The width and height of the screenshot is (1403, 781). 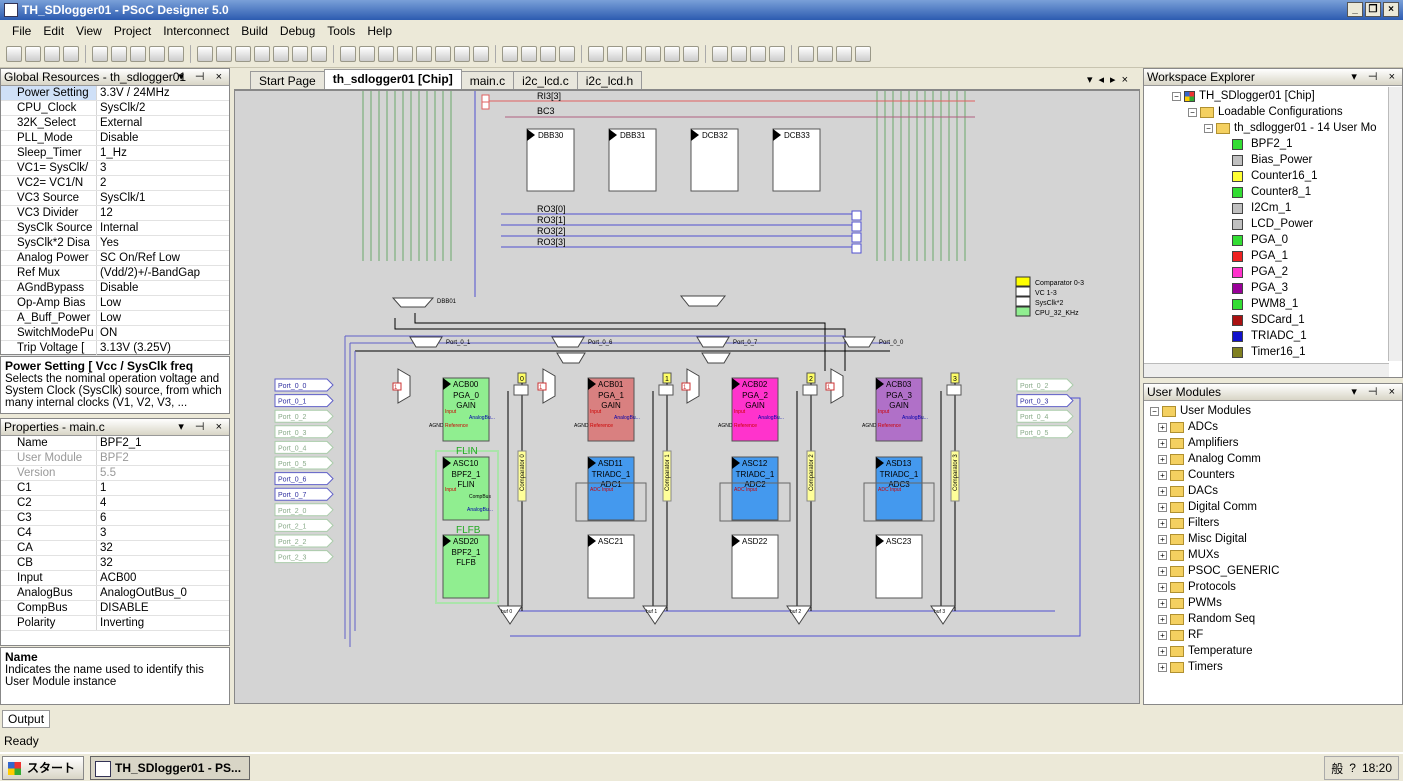 I want to click on rebuild-icon, so click(x=224, y=54).